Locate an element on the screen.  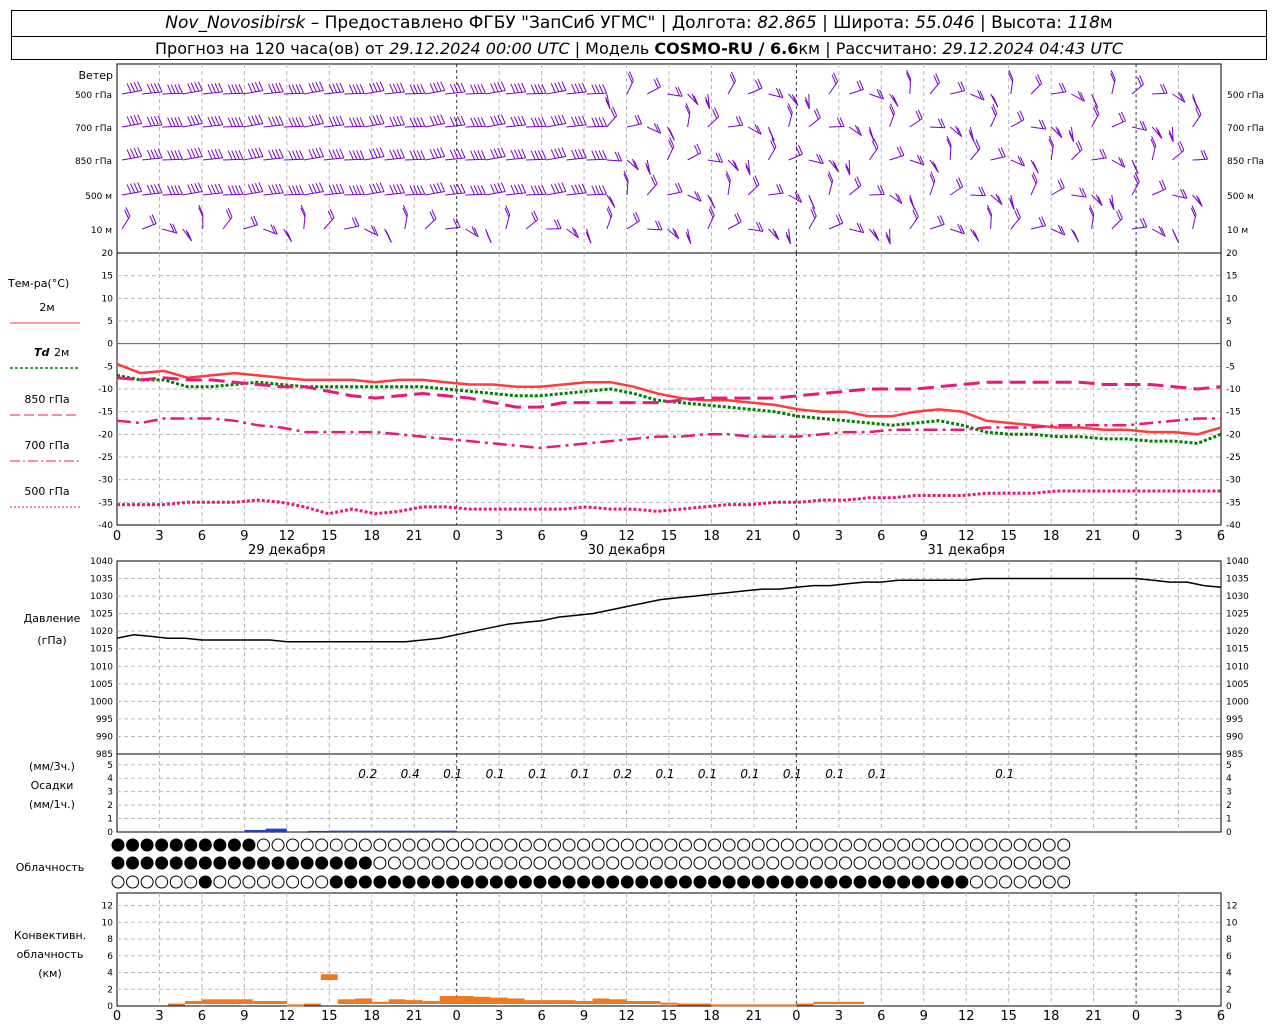
wind-level-label: 850 гПа is located at coordinates (1245, 162).